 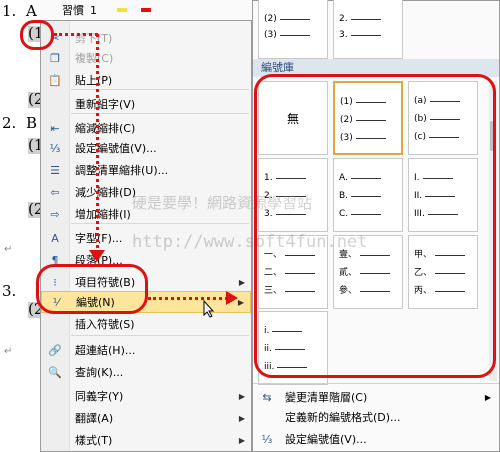 I want to click on menu-item-label: 插入符號(S), so click(x=105, y=324).